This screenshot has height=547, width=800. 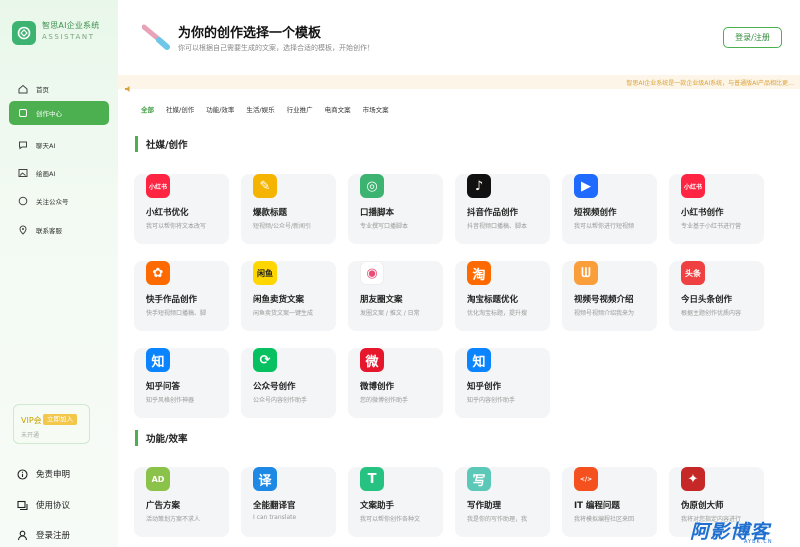 I want to click on agreement-icon, so click(x=22, y=505).